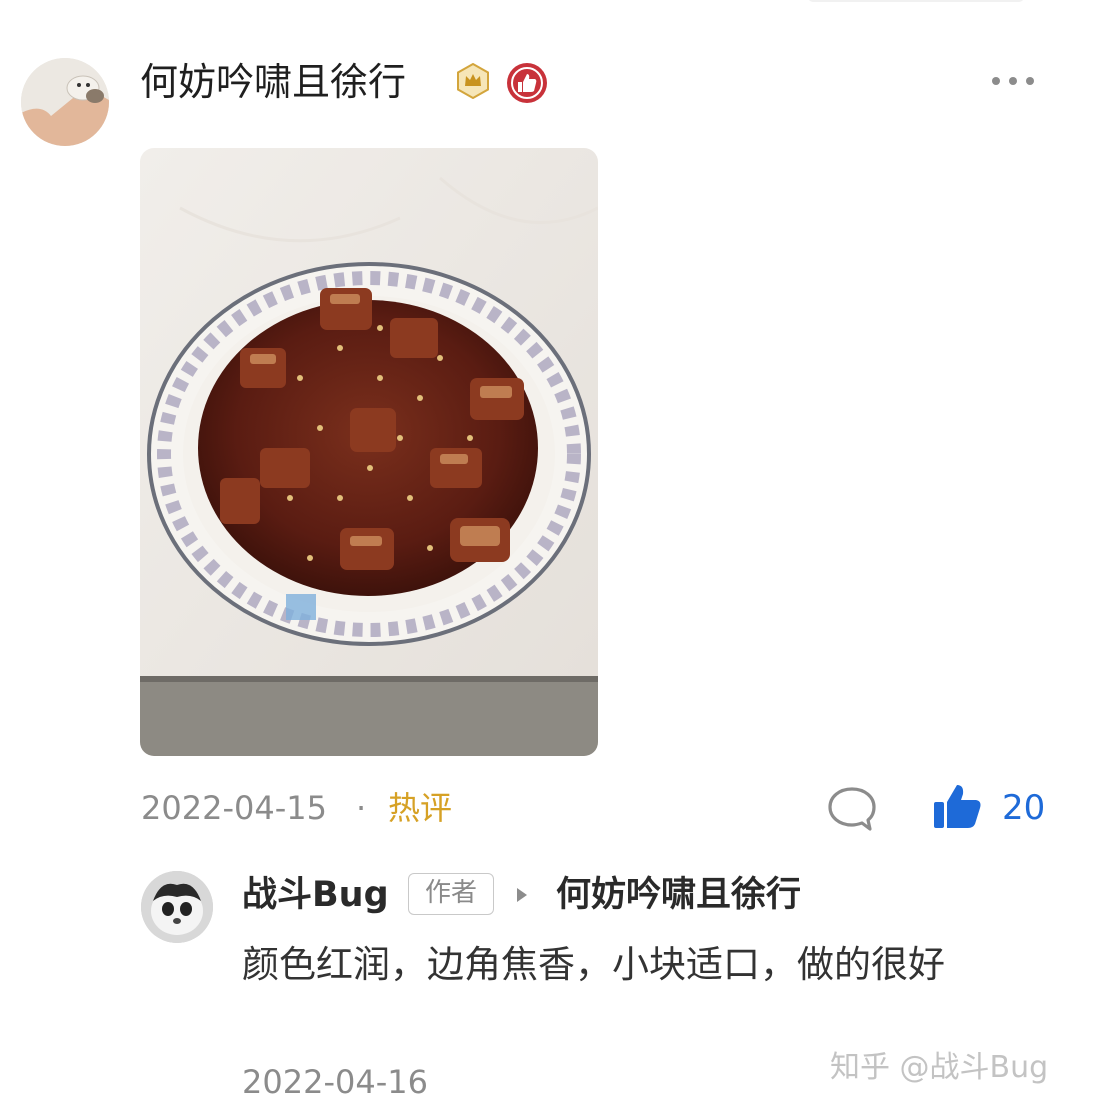 The width and height of the screenshot is (1097, 1104). I want to click on reply-text: 颜色红润，边角焦香，小块适口，做的很好, so click(593, 964).